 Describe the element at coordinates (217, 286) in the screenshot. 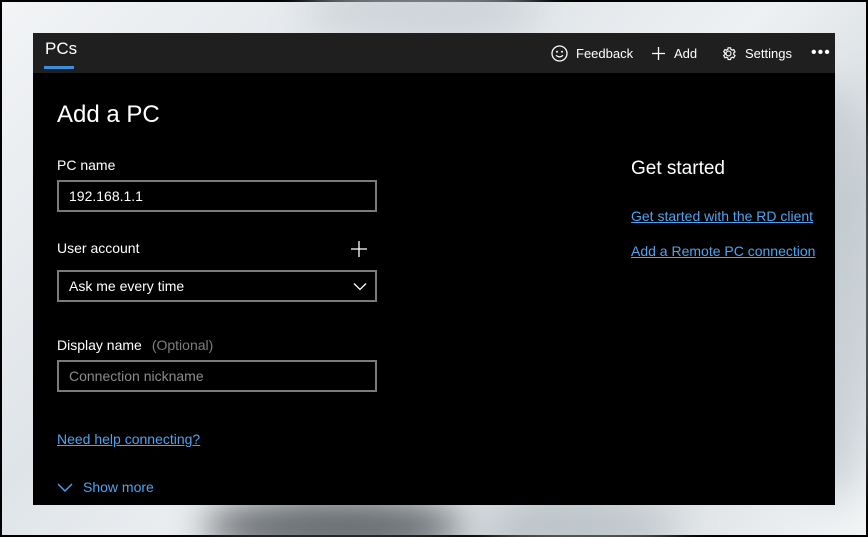

I see `user-account-dropdown: Ask me every time` at that location.